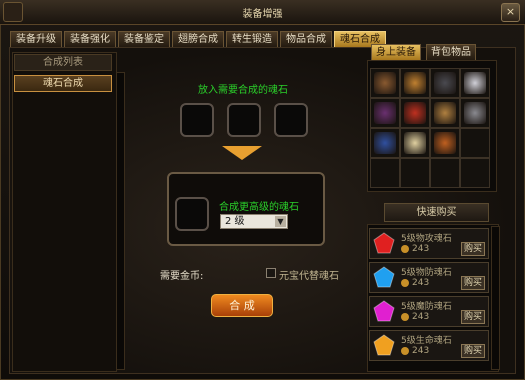 Image resolution: width=525 pixels, height=380 pixels. Describe the element at coordinates (271, 273) in the screenshot. I see `ingot-substitute-checkbox` at that location.